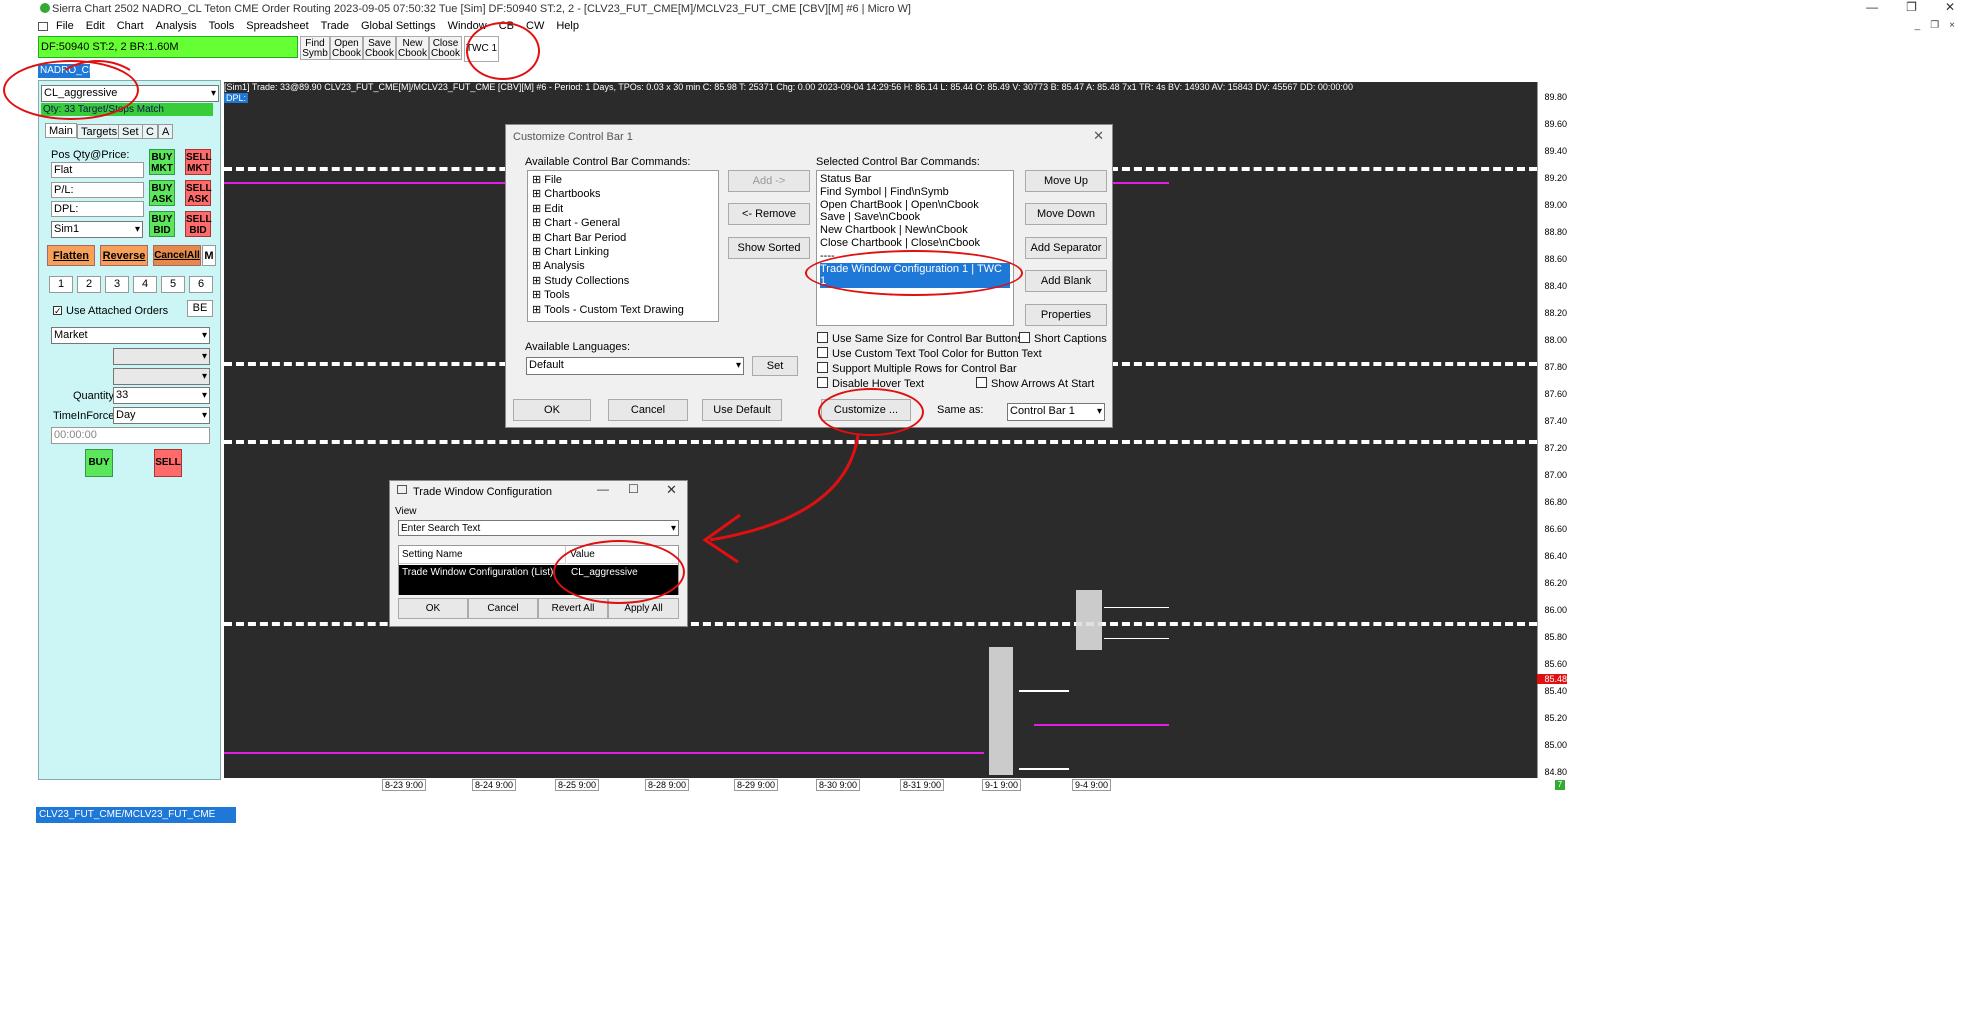  What do you see at coordinates (1066, 315) in the screenshot?
I see `properties-button: Properties` at bounding box center [1066, 315].